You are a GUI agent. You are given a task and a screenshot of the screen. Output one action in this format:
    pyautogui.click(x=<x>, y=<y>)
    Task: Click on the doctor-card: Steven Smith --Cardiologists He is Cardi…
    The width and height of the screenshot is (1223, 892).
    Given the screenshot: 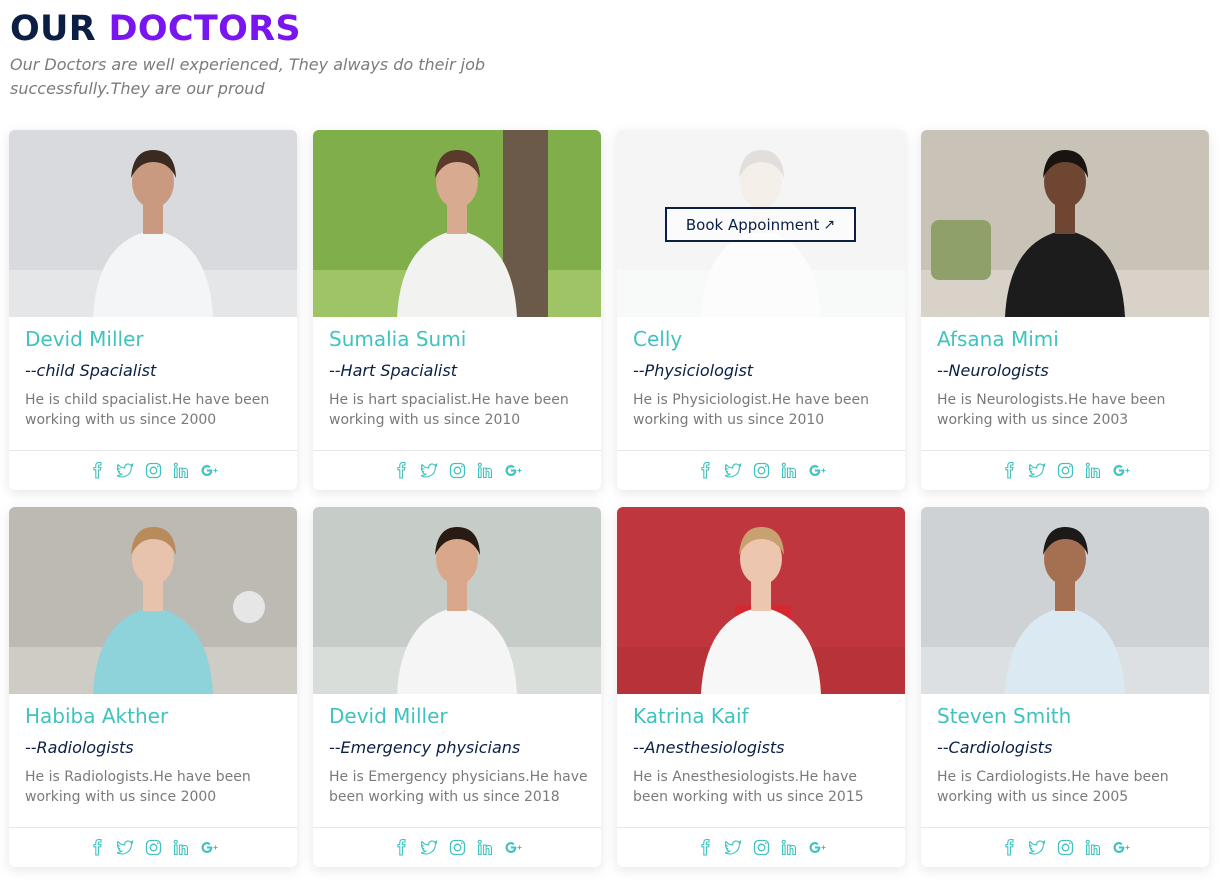 What is the action you would take?
    pyautogui.click(x=1065, y=687)
    